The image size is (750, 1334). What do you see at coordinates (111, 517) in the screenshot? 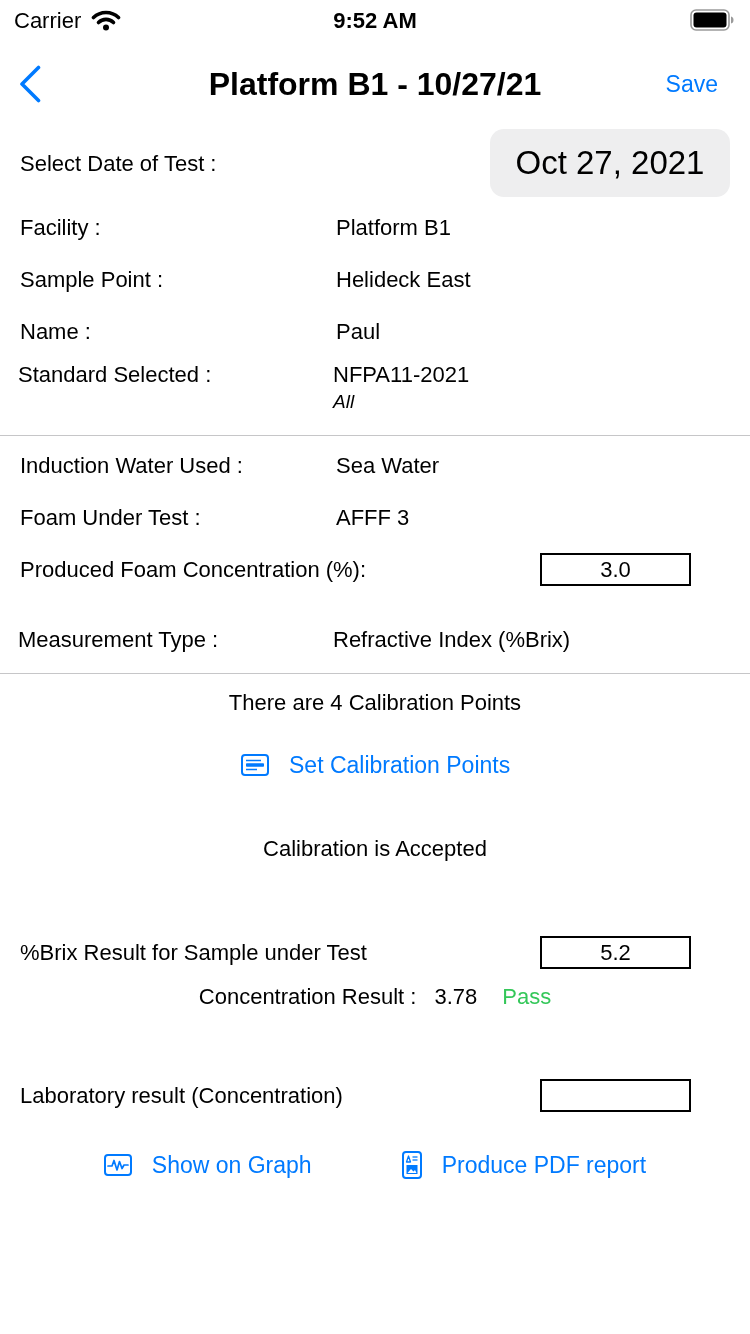
I see `field-label: Foam Under Test :` at bounding box center [111, 517].